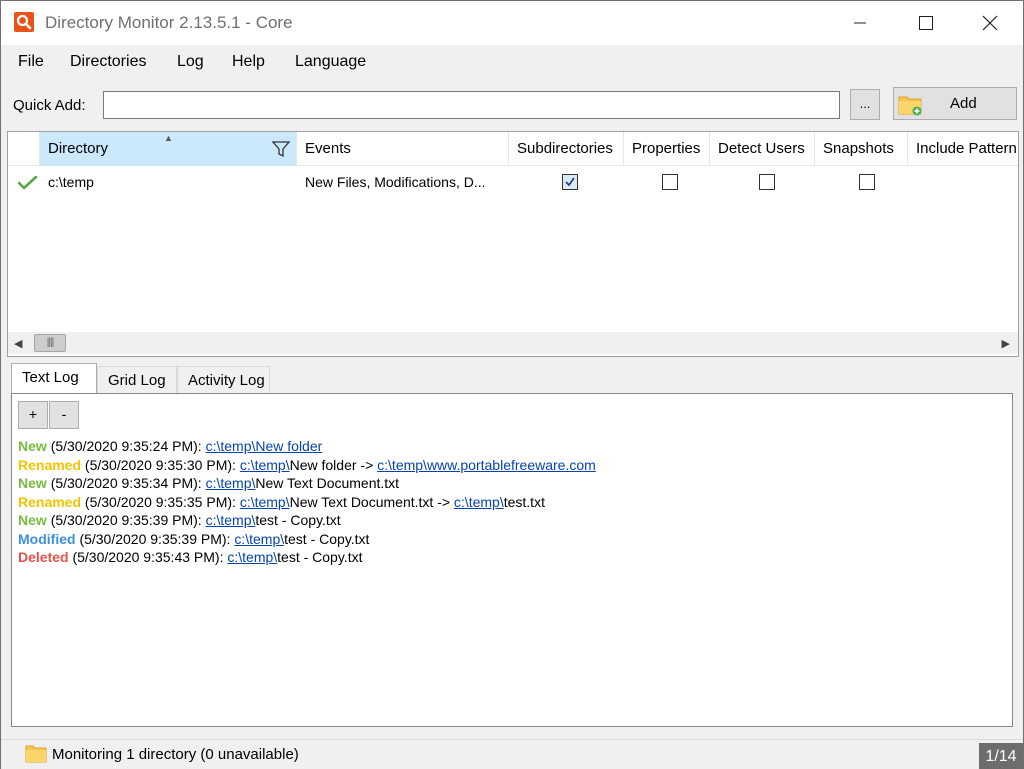  Describe the element at coordinates (64, 415) in the screenshot. I see `zoom-out-button: -` at that location.